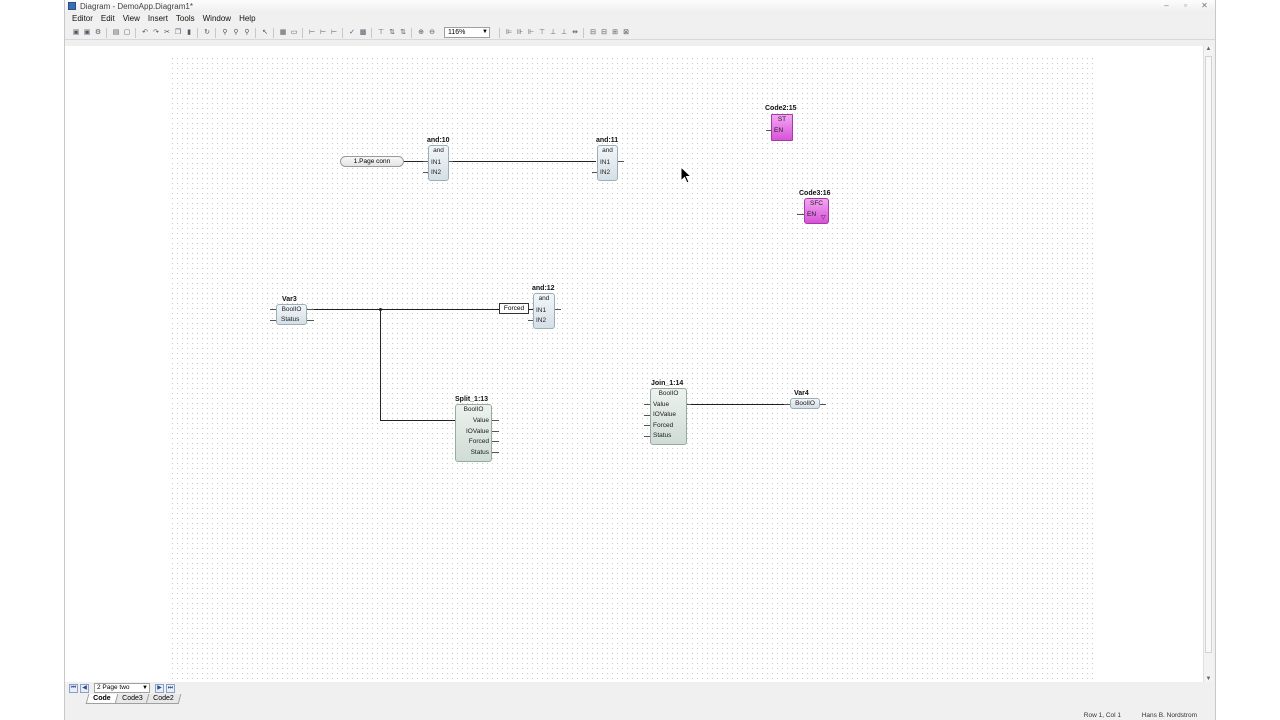 The width and height of the screenshot is (1280, 720). What do you see at coordinates (225, 33) in the screenshot?
I see `find-icon: ⚲` at bounding box center [225, 33].